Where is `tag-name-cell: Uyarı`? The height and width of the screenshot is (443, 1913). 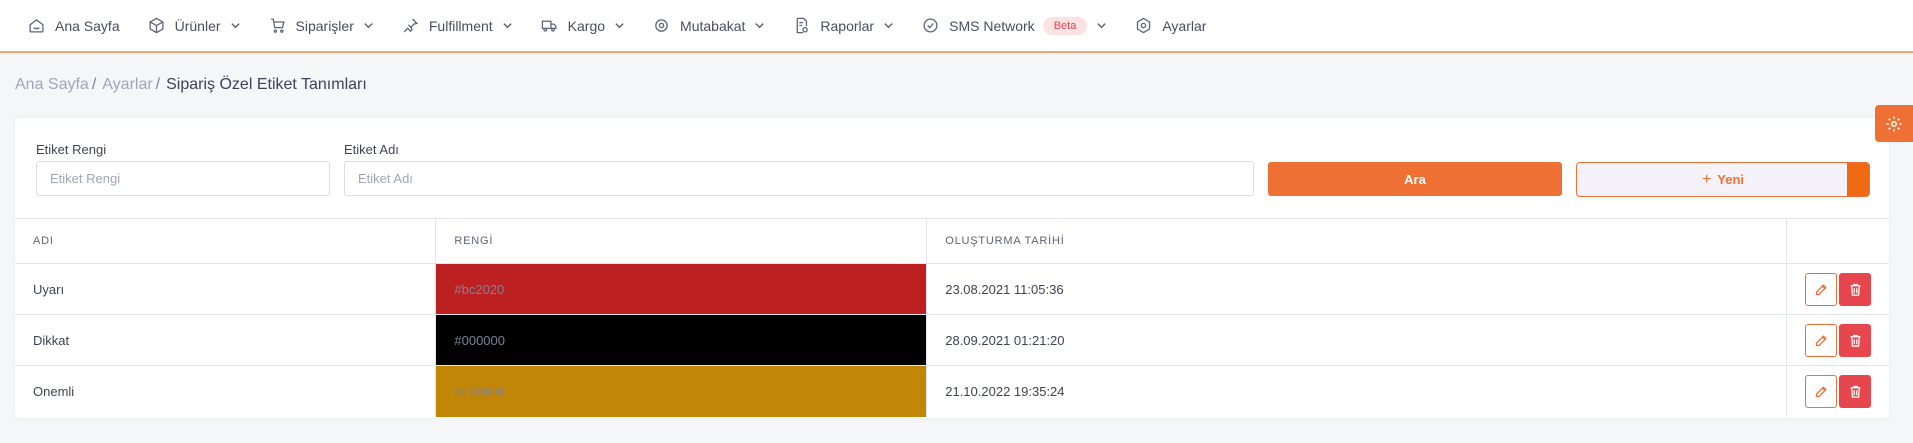
tag-name-cell: Uyarı is located at coordinates (226, 289).